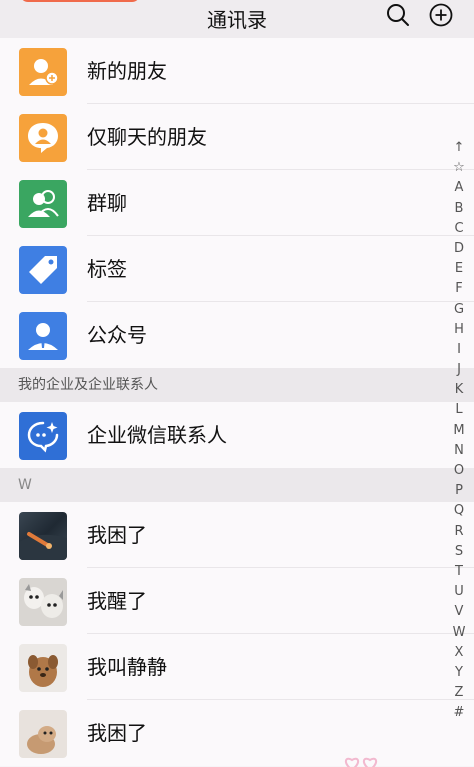  I want to click on contact-name: 我醒了, so click(117, 601).